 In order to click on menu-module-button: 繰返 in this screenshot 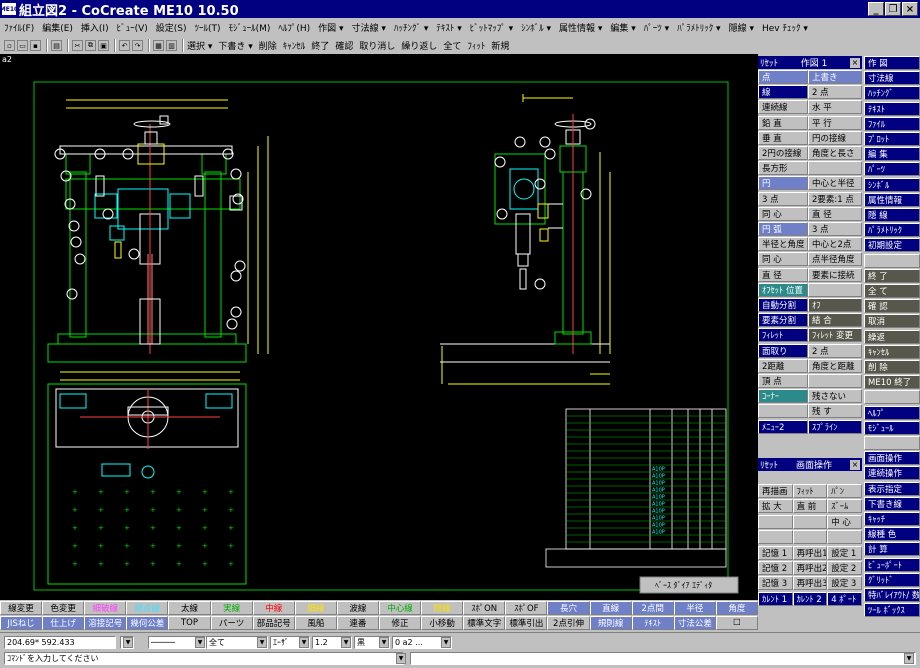, I will do `click(892, 336)`.